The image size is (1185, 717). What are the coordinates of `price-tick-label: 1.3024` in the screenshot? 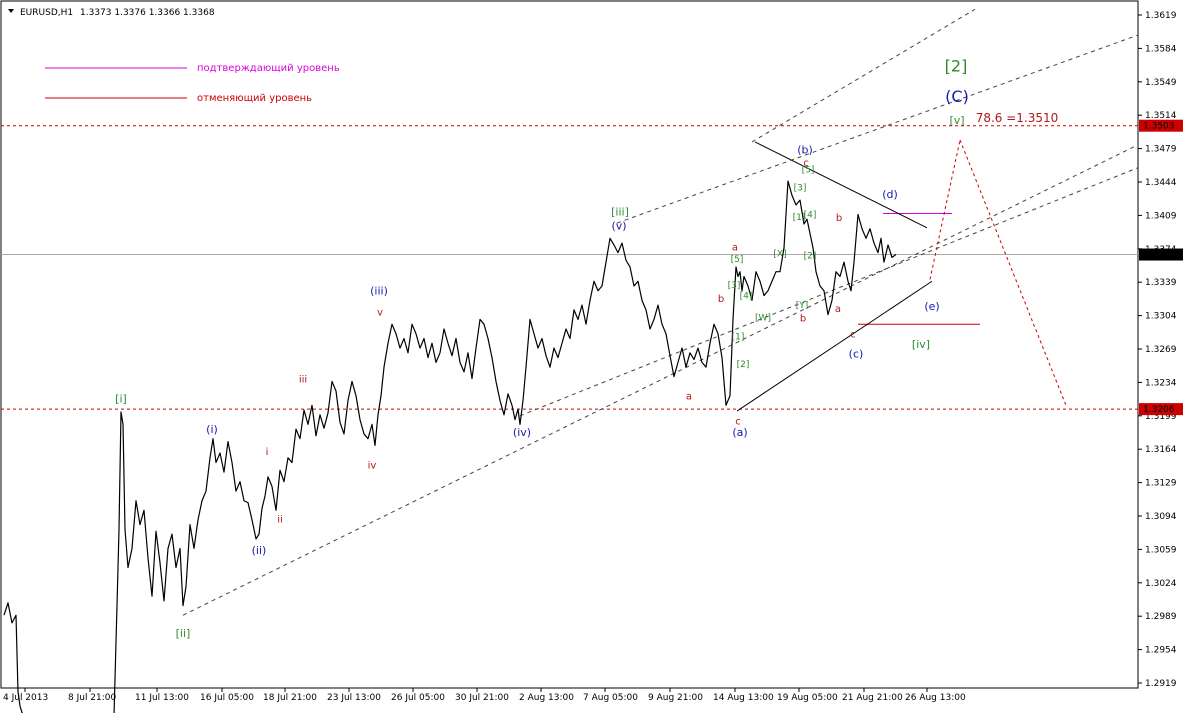 It's located at (1161, 584).